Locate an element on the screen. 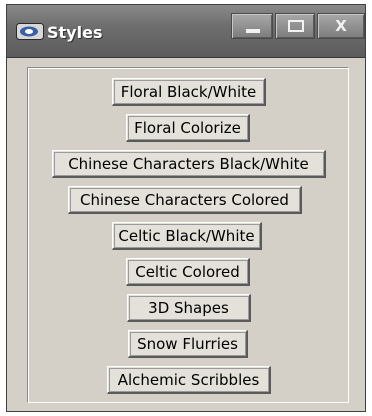 The image size is (372, 416). app-icon is located at coordinates (30, 31).